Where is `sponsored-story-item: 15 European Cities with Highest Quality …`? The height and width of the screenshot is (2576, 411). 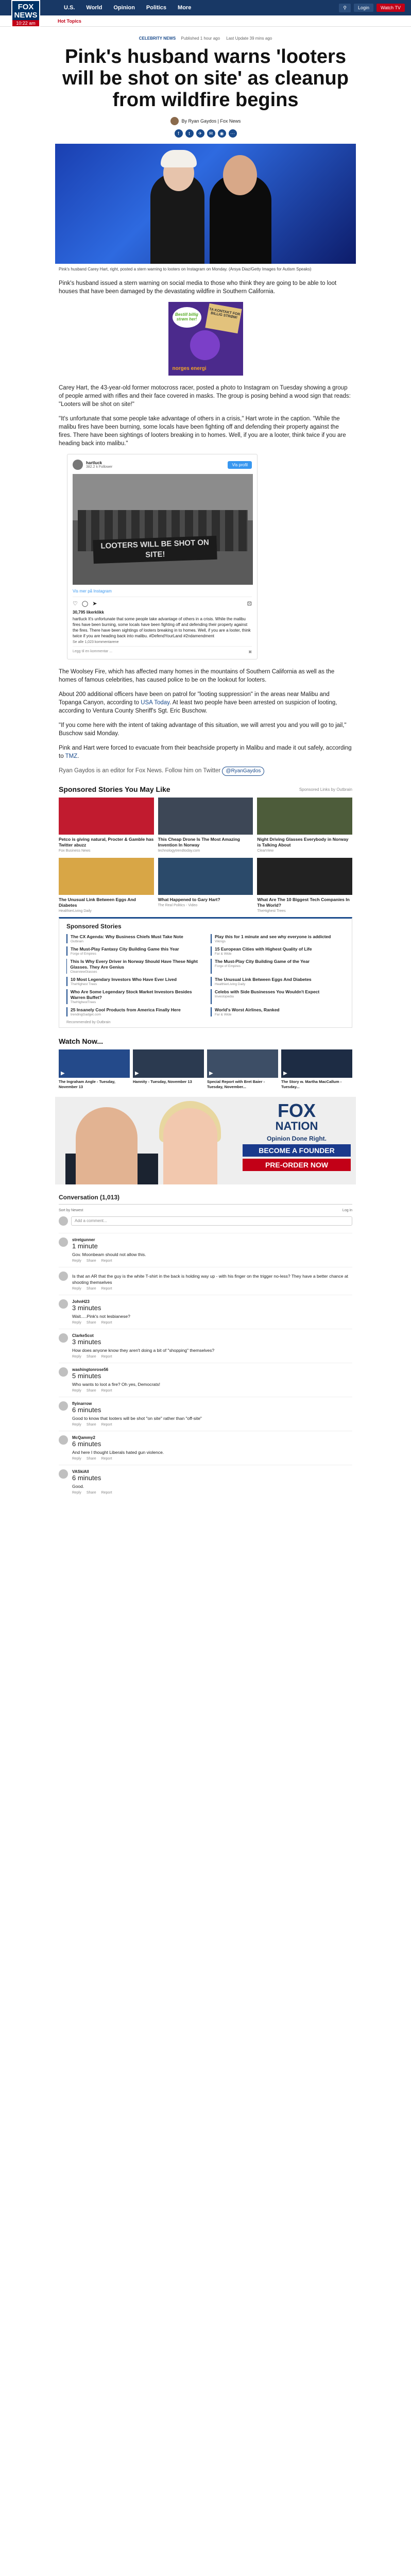 sponsored-story-item: 15 European Cities with Highest Quality … is located at coordinates (278, 951).